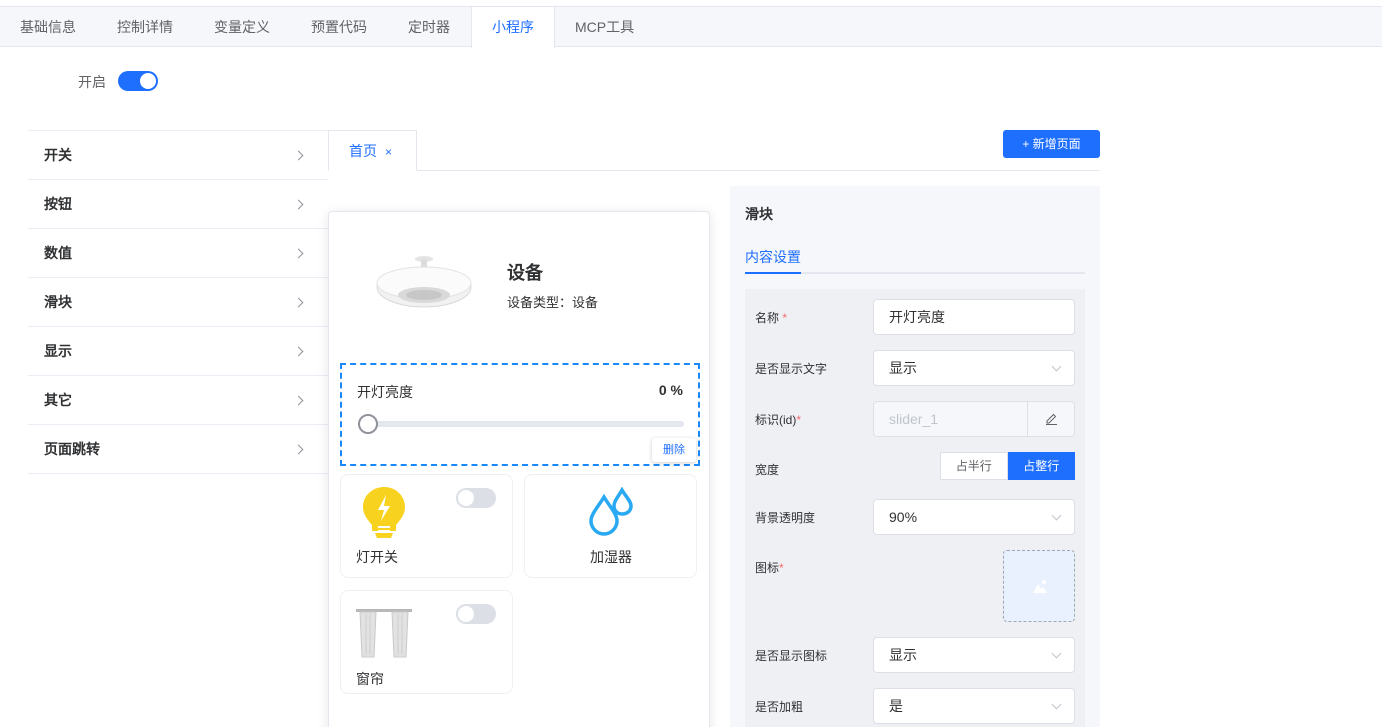 The height and width of the screenshot is (727, 1382). I want to click on curtain-icon, so click(384, 633).